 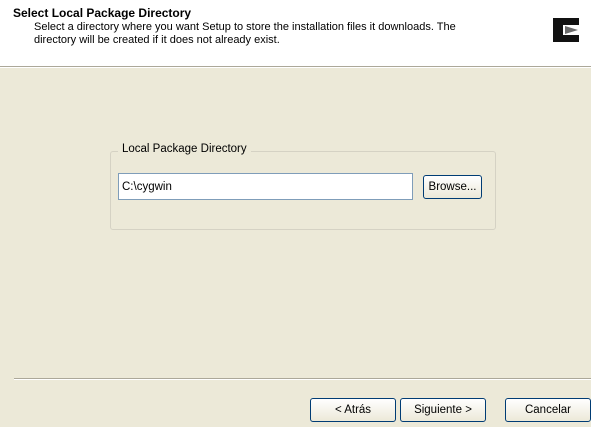 What do you see at coordinates (353, 410) in the screenshot?
I see `back-button: < Atrás` at bounding box center [353, 410].